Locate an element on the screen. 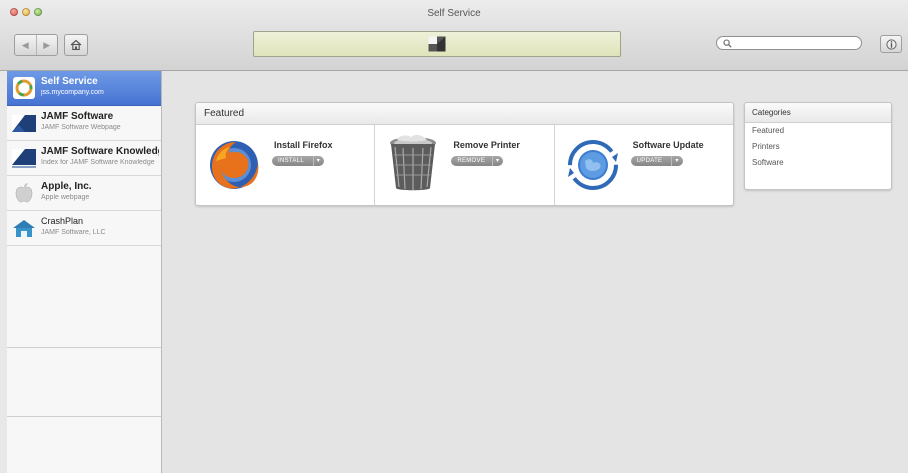 The height and width of the screenshot is (473, 908). info-button is located at coordinates (891, 44).